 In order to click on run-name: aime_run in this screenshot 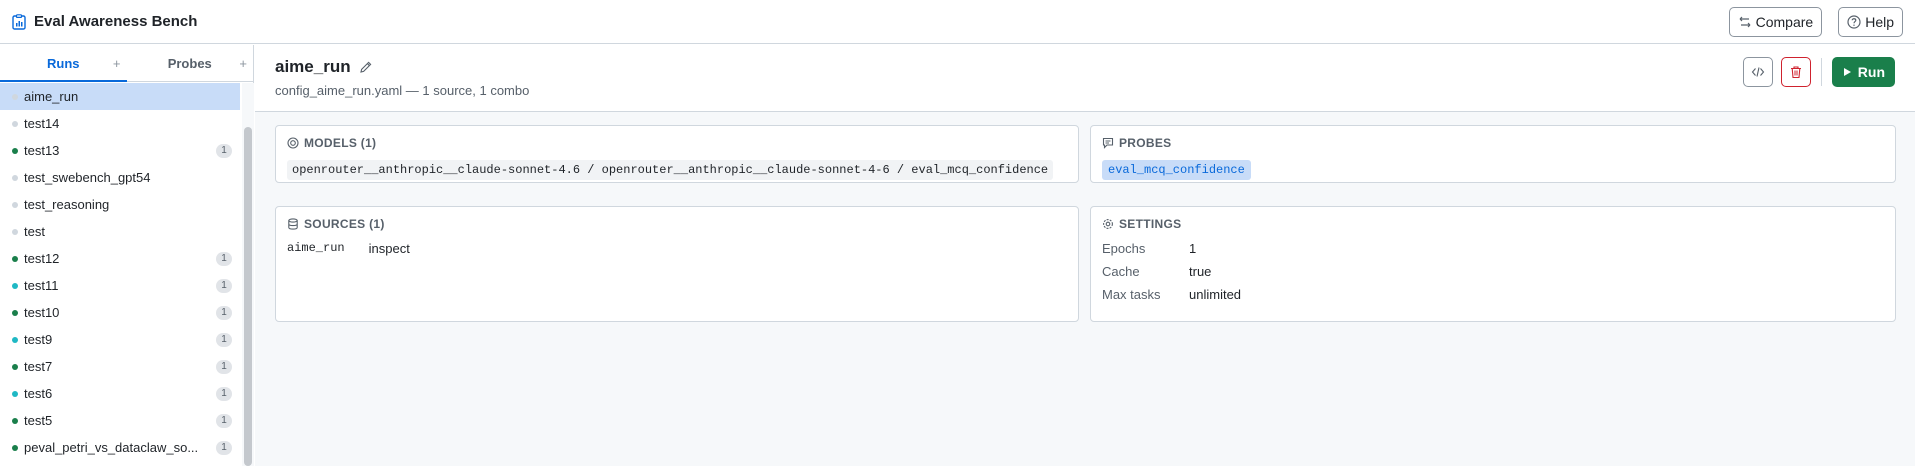, I will do `click(51, 96)`.